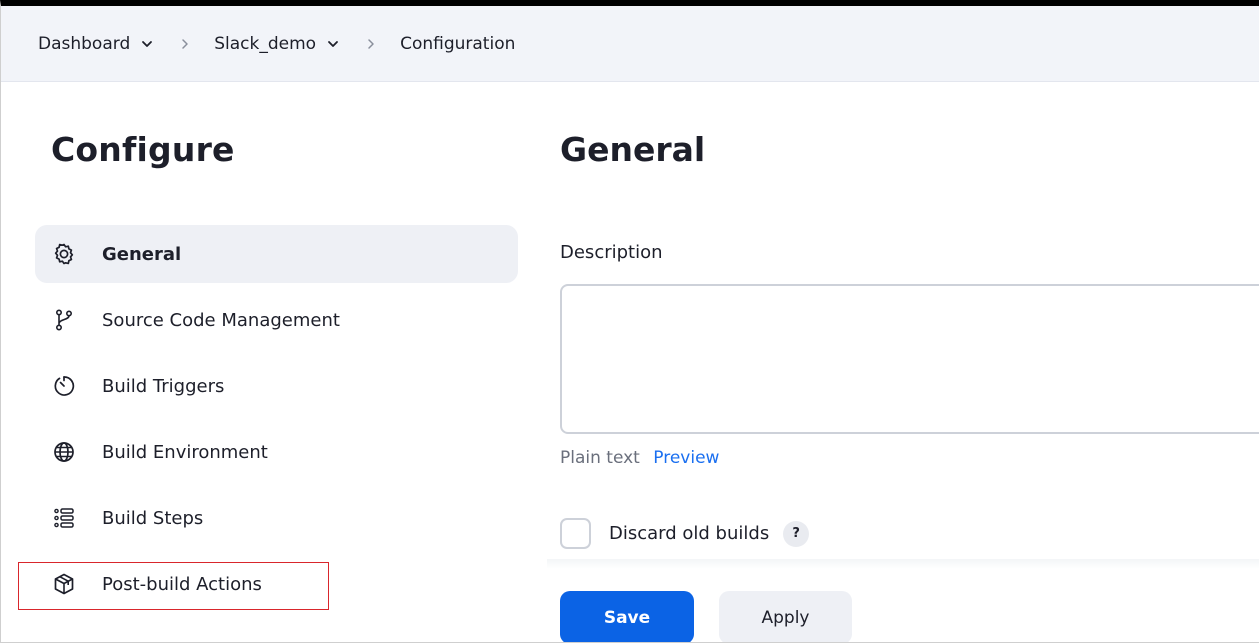  Describe the element at coordinates (64, 584) in the screenshot. I see `package-icon` at that location.